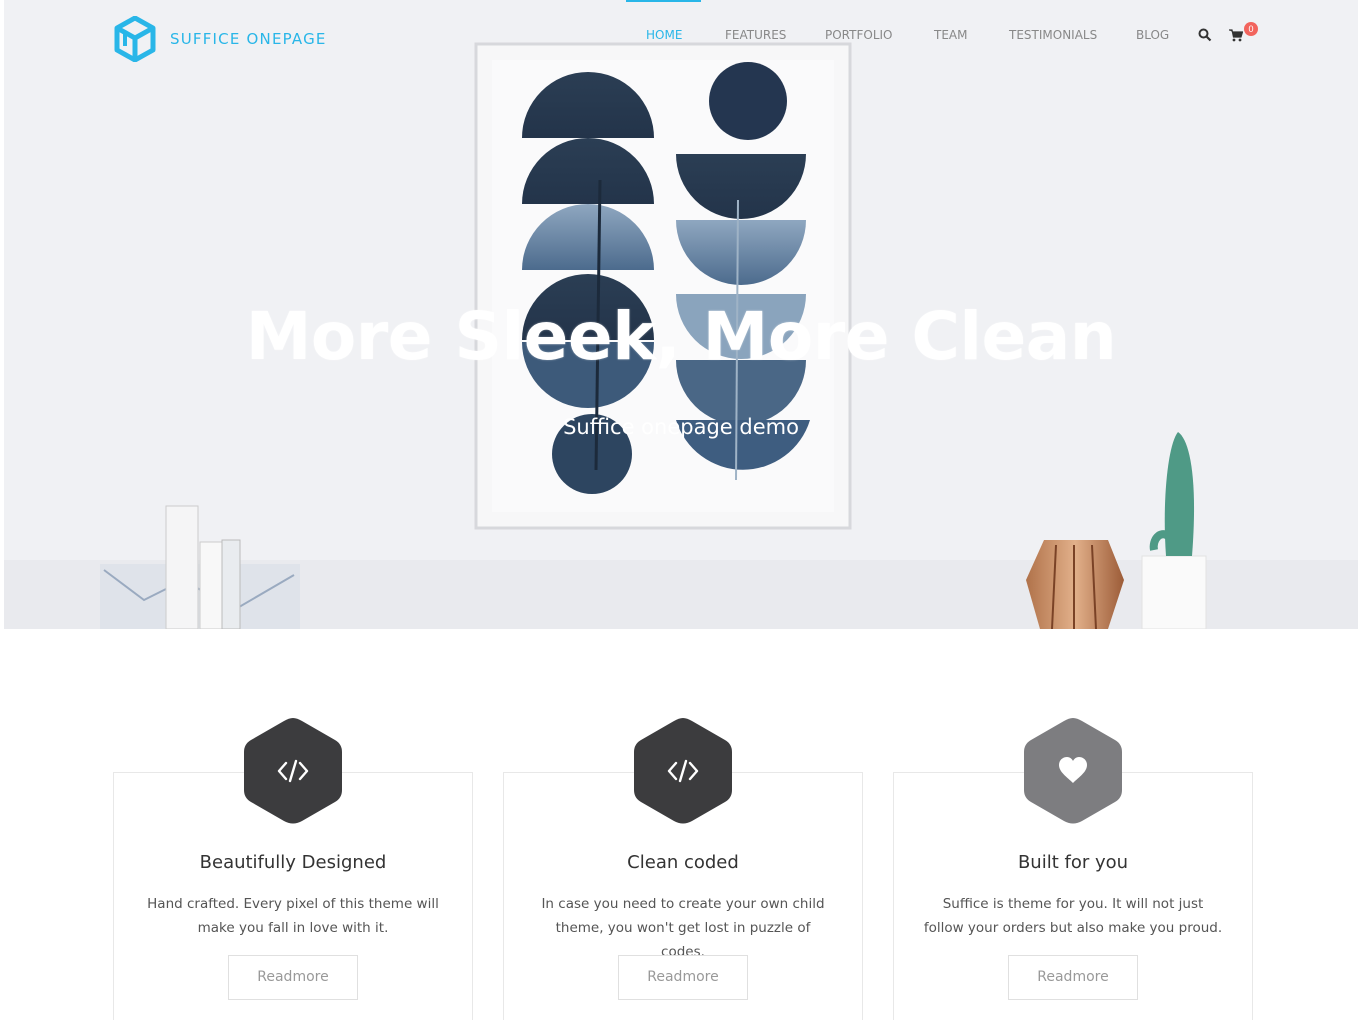  What do you see at coordinates (681, 427) in the screenshot?
I see `hero-subtitle: Suffice onepage demo` at bounding box center [681, 427].